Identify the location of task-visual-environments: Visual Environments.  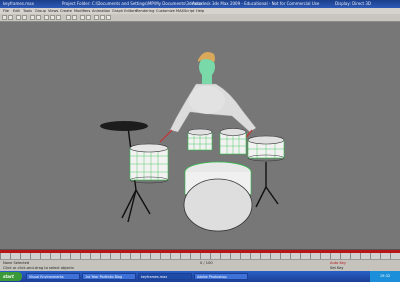
(53, 276).